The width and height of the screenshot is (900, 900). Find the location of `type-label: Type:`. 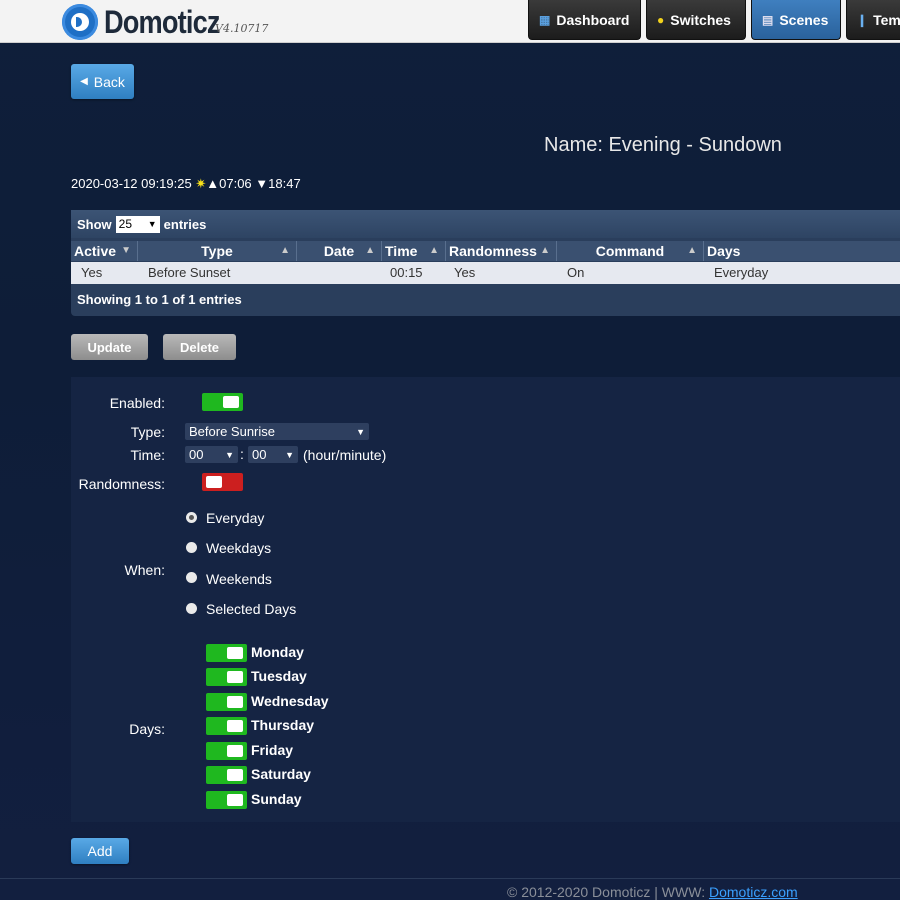

type-label: Type: is located at coordinates (147, 432).